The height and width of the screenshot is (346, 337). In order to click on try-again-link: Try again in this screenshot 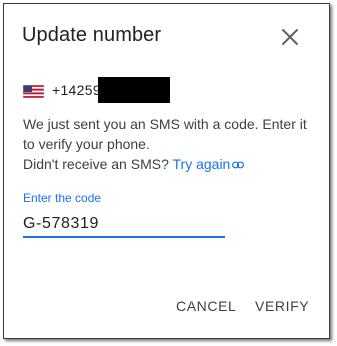, I will do `click(209, 164)`.